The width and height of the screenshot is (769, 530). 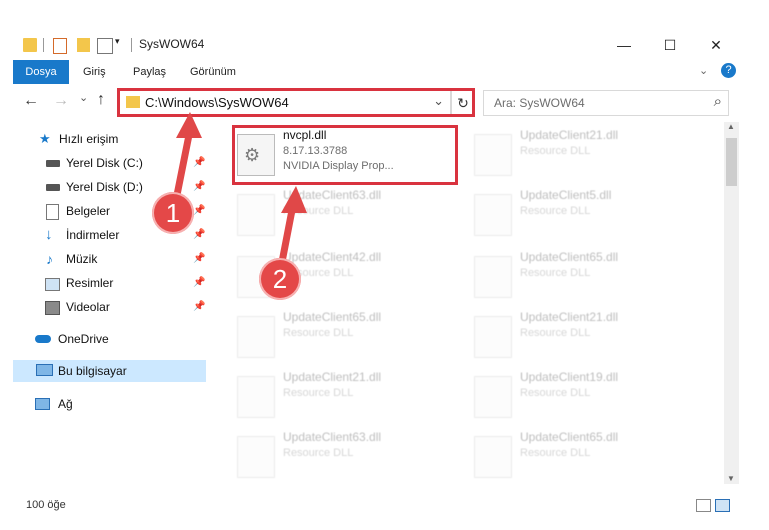 What do you see at coordinates (239, 189) in the screenshot?
I see `annotation-arrows` at bounding box center [239, 189].